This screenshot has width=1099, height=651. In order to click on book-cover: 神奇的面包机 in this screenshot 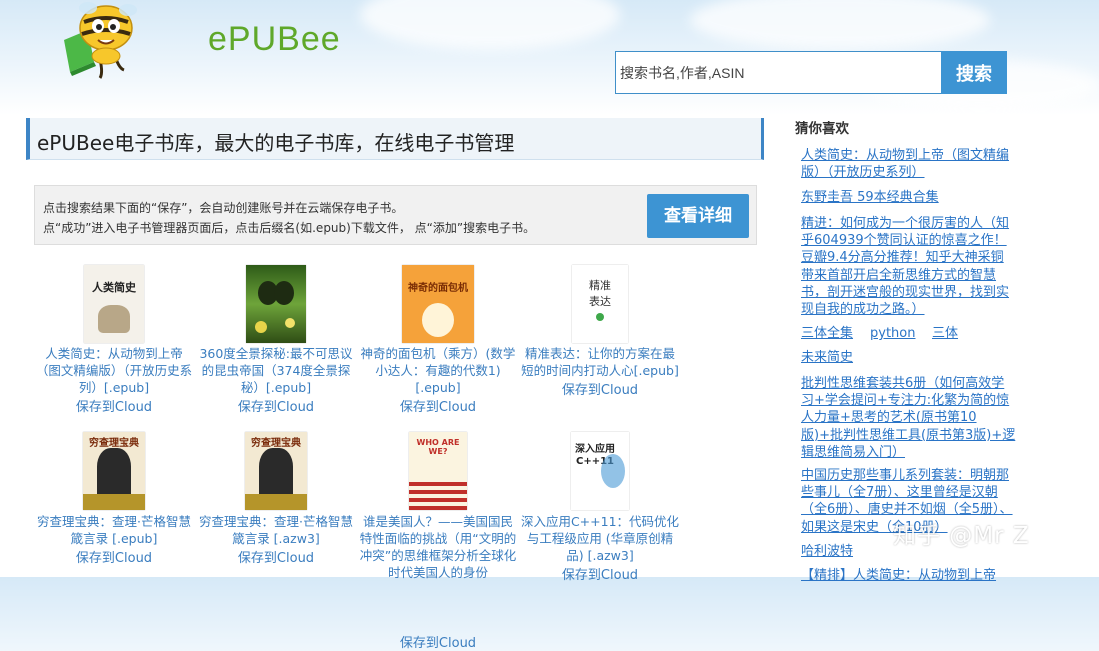, I will do `click(438, 304)`.